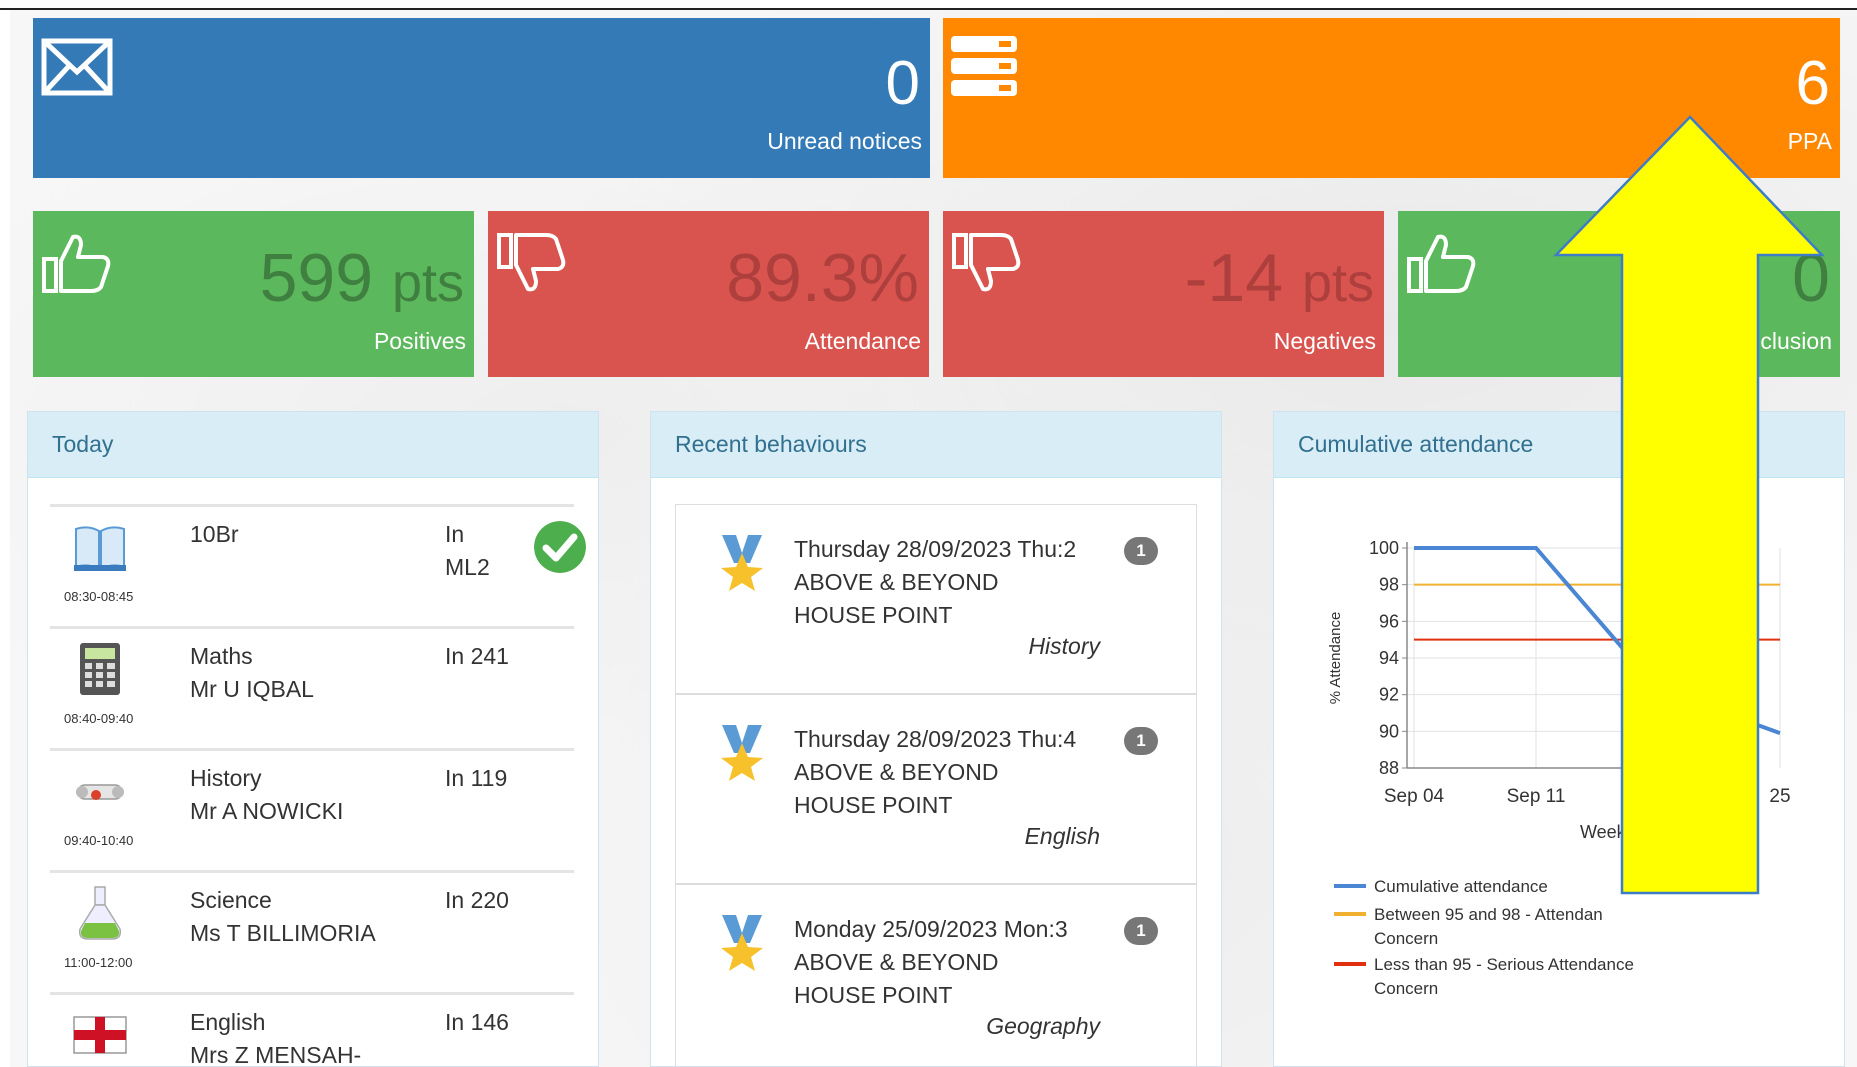  What do you see at coordinates (936, 445) in the screenshot?
I see `recent-behaviours-title: Recent behaviours` at bounding box center [936, 445].